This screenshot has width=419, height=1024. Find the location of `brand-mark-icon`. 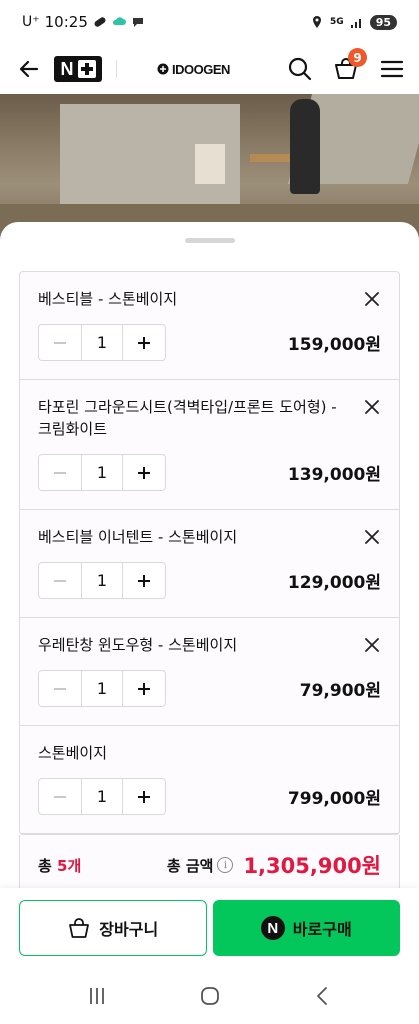

brand-mark-icon is located at coordinates (163, 69).